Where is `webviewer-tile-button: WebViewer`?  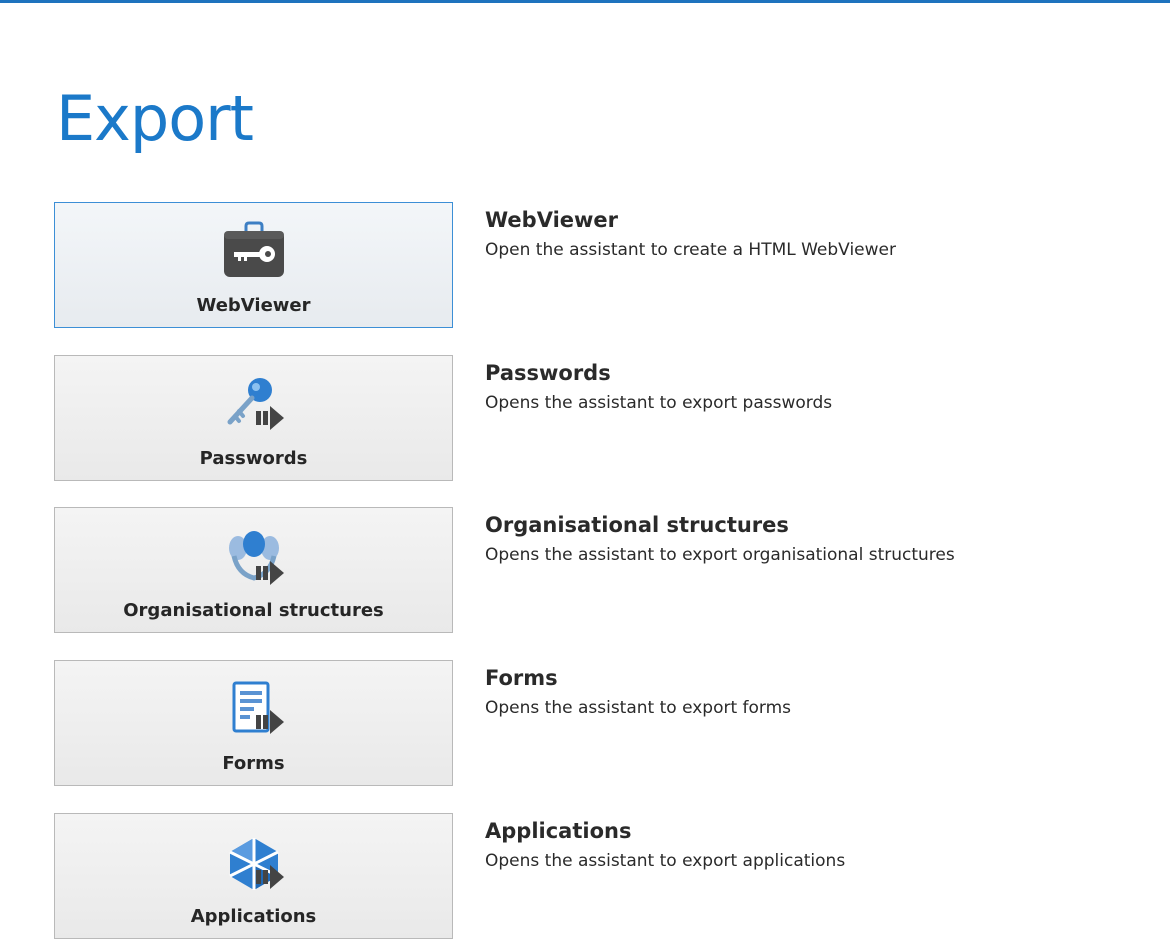 webviewer-tile-button: WebViewer is located at coordinates (253, 265).